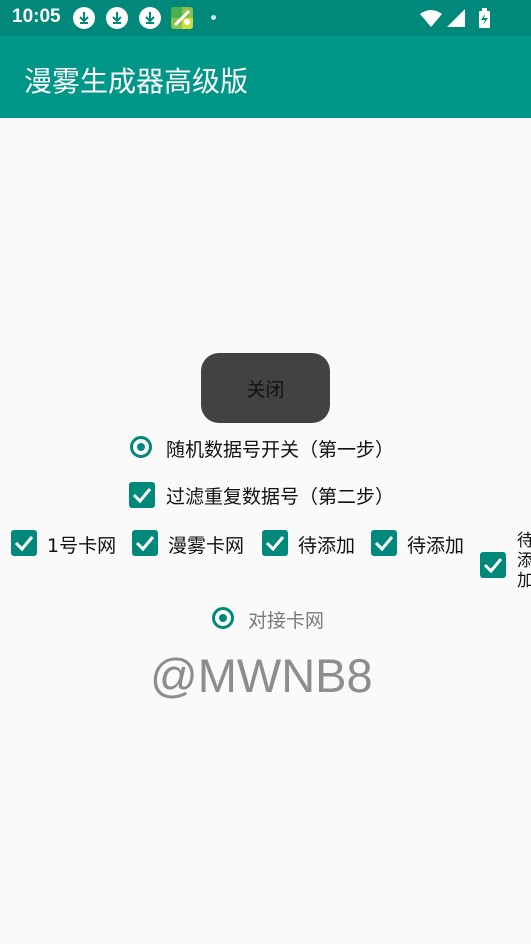 The image size is (531, 944). I want to click on card-option-label: 漫雾卡网, so click(206, 546).